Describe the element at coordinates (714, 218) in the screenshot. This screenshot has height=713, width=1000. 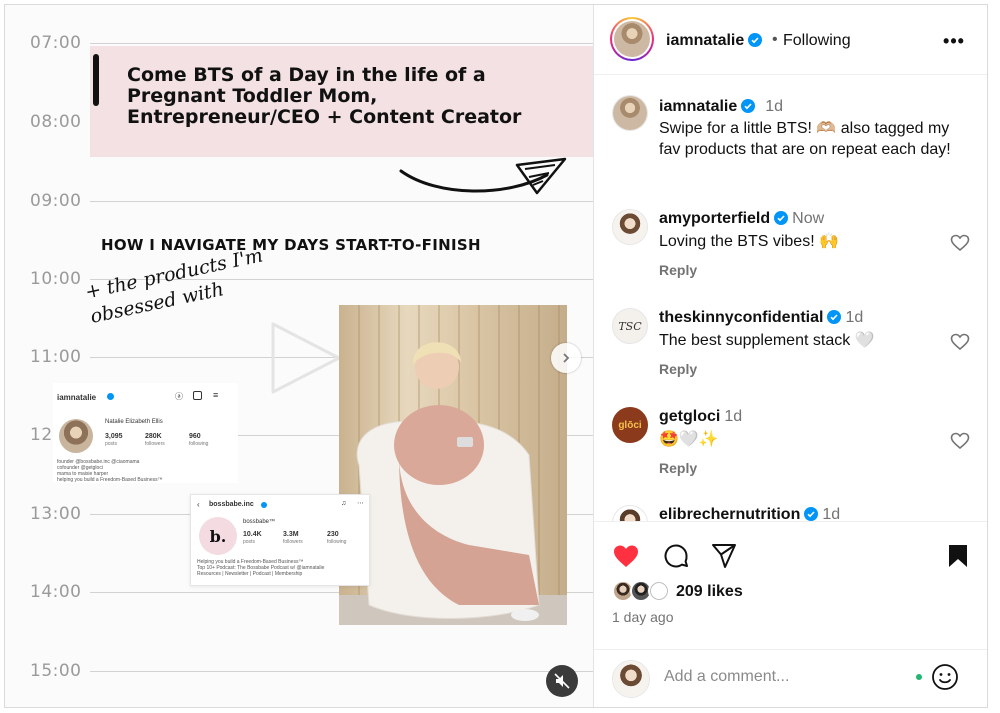
I see `comment-username: amyporterfield` at that location.